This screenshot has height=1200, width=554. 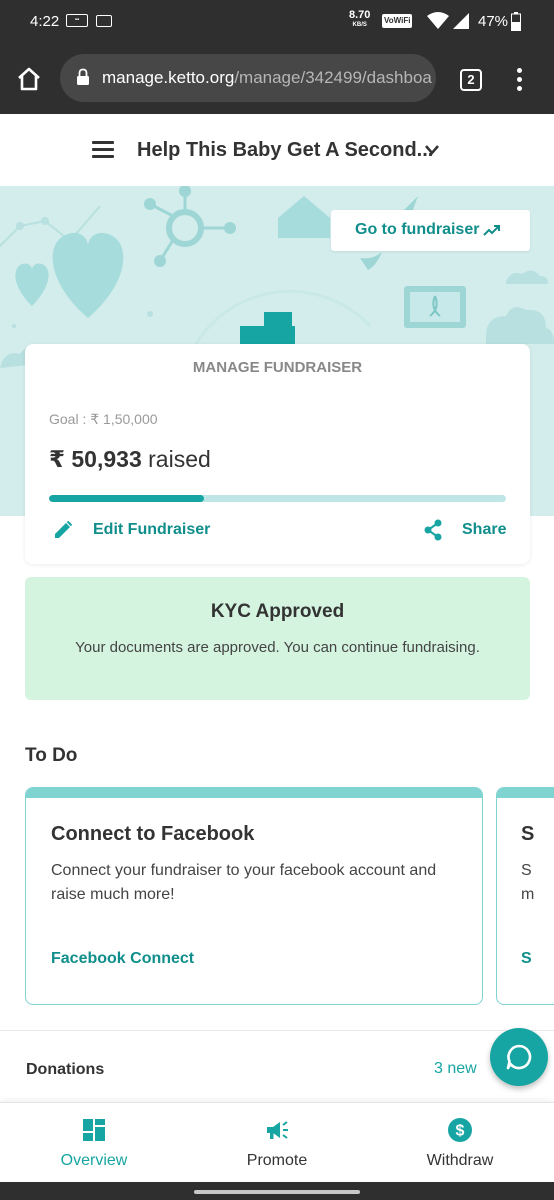 I want to click on status-bar: 4:22 ▪▪ 8.70 KB/S VoWiFi 47%, so click(x=277, y=21).